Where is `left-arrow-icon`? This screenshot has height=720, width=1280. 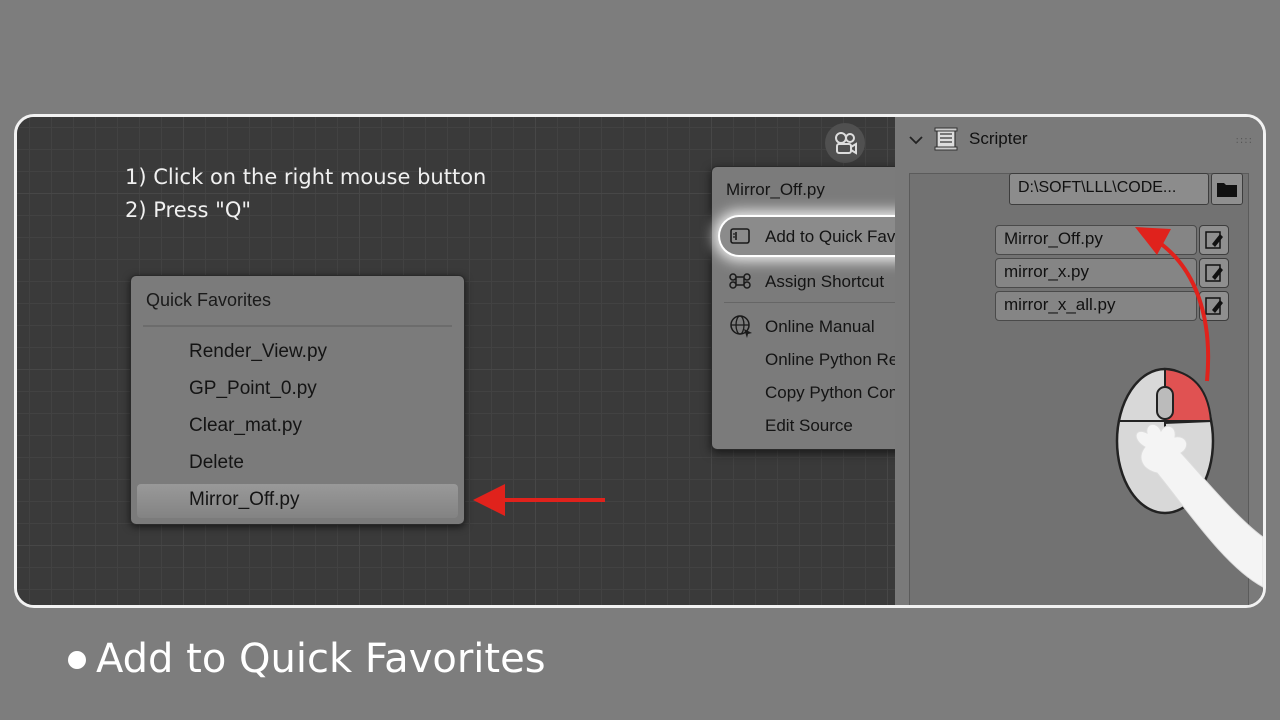 left-arrow-icon is located at coordinates (539, 500).